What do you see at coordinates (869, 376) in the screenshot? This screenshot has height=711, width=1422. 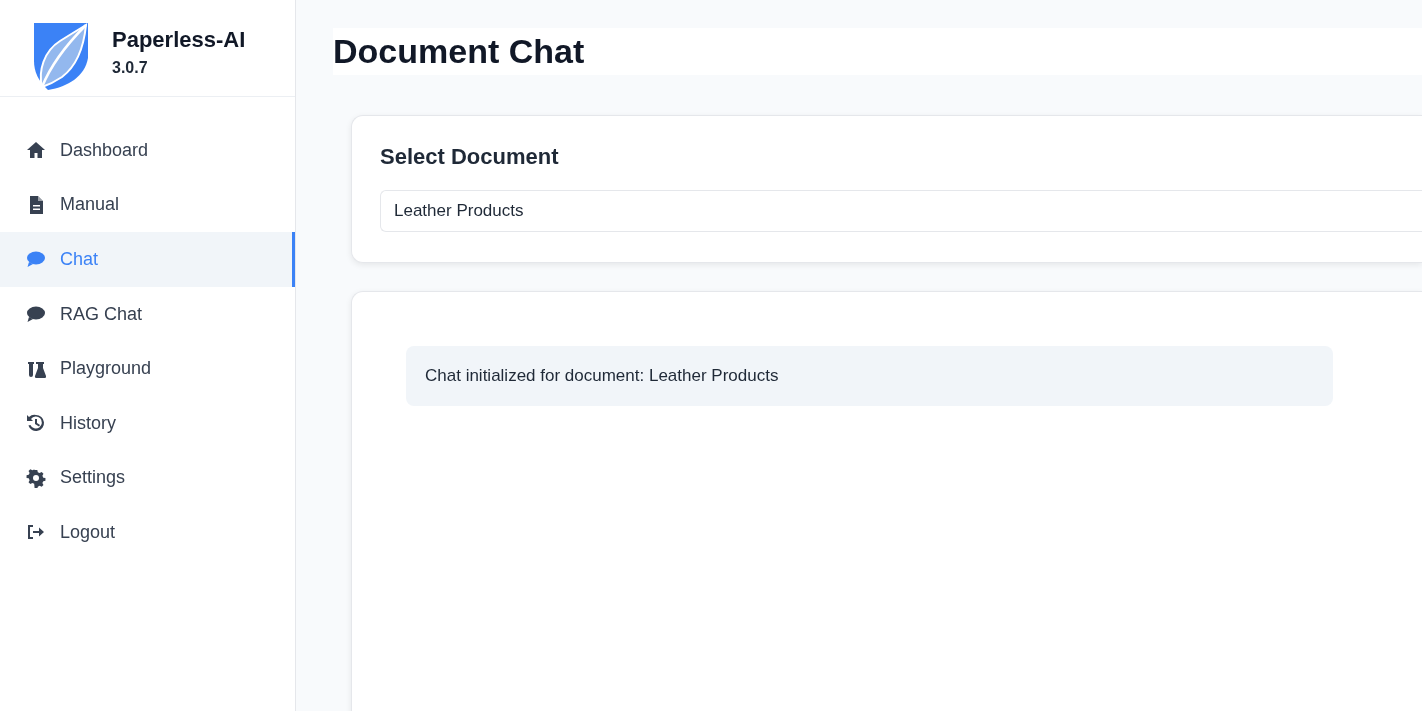 I see `chat-message: Chat initialized for document: Leather Products` at bounding box center [869, 376].